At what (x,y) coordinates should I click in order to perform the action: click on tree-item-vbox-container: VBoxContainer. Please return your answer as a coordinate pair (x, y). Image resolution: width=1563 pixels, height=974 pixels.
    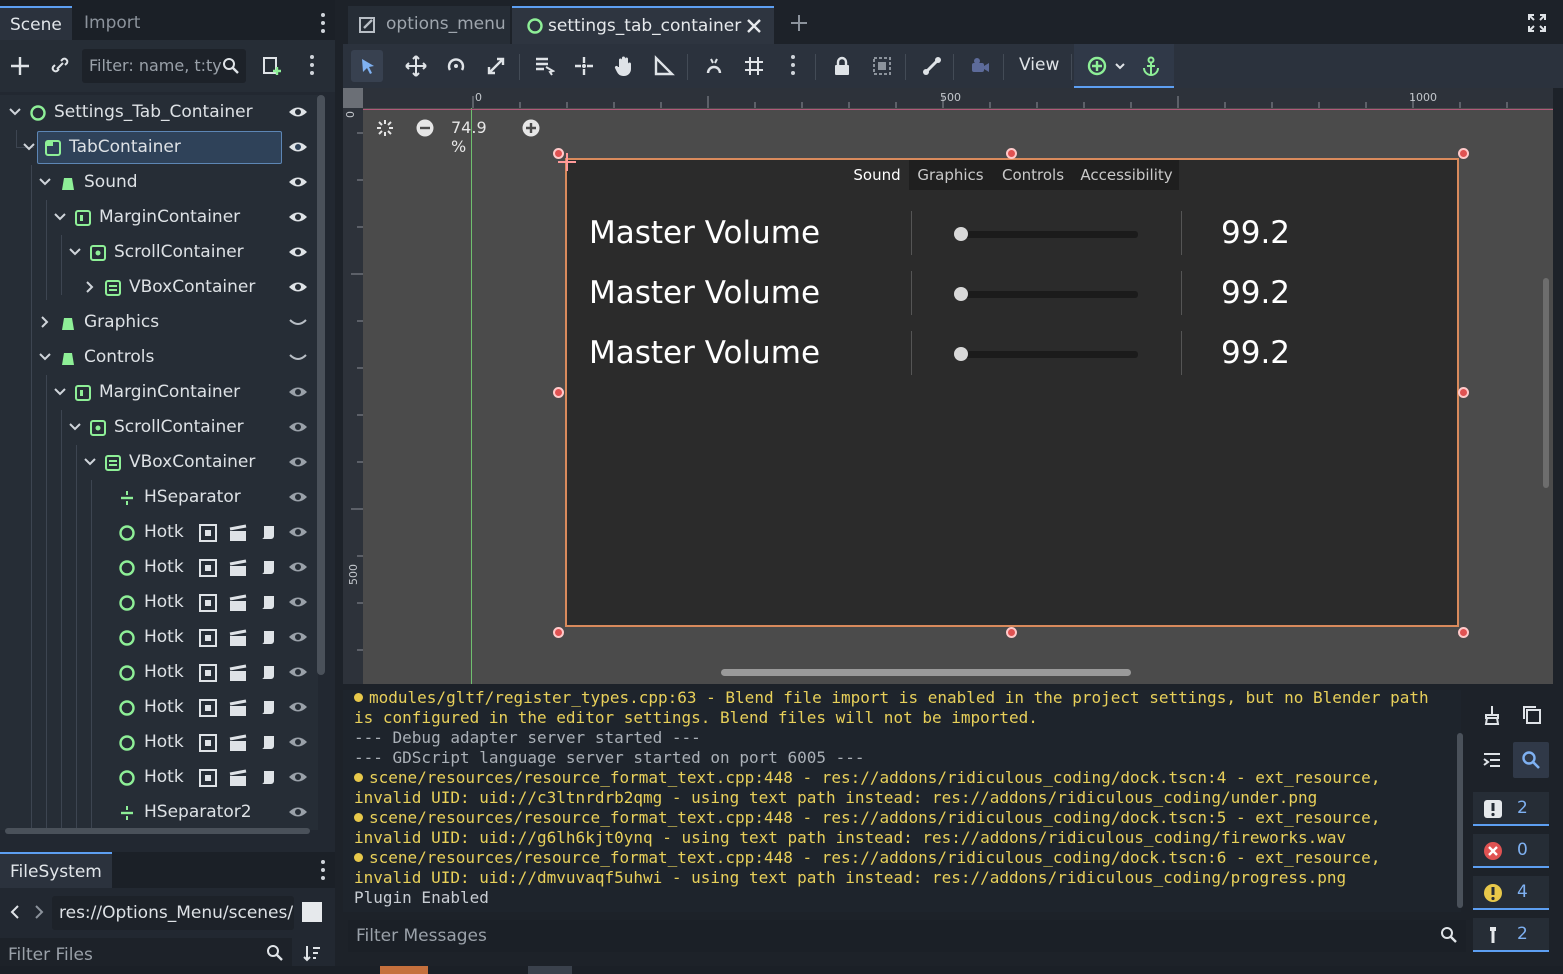
    Looking at the image, I should click on (159, 287).